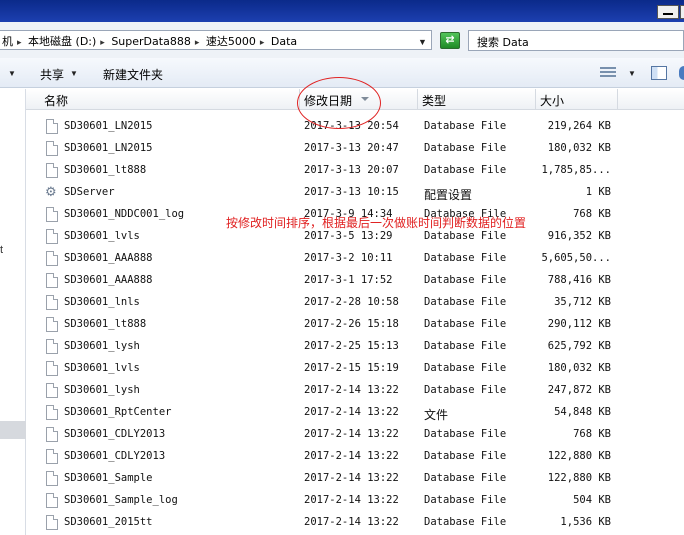  Describe the element at coordinates (434, 101) in the screenshot. I see `column-type-label: 类型` at that location.